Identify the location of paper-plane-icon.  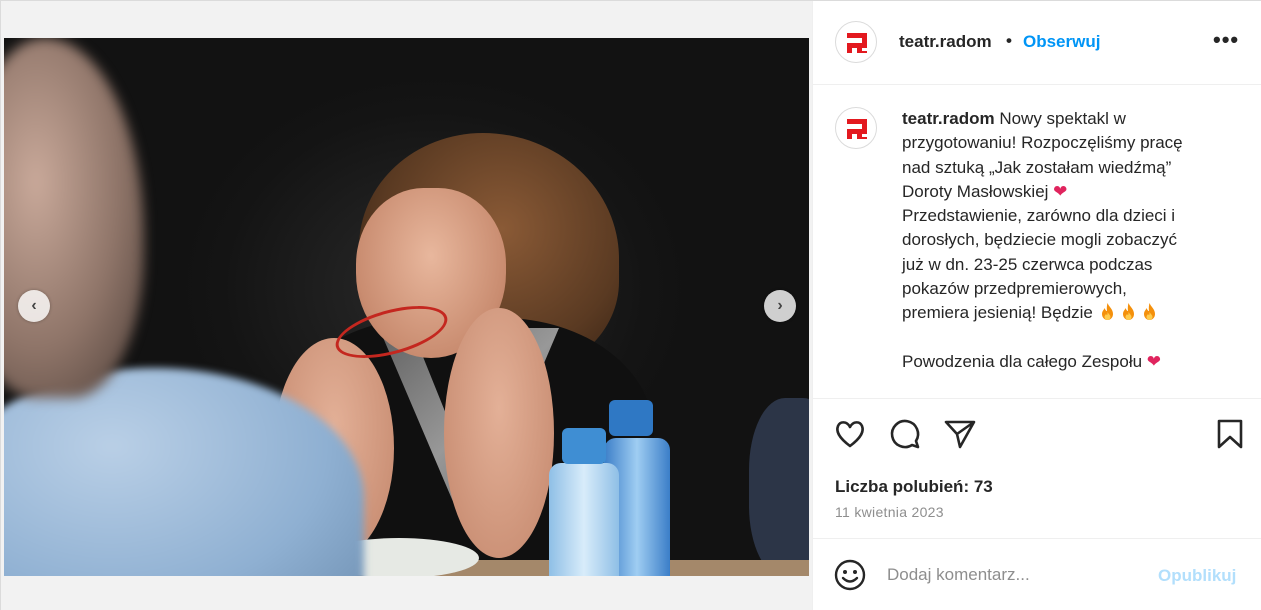
(960, 434).